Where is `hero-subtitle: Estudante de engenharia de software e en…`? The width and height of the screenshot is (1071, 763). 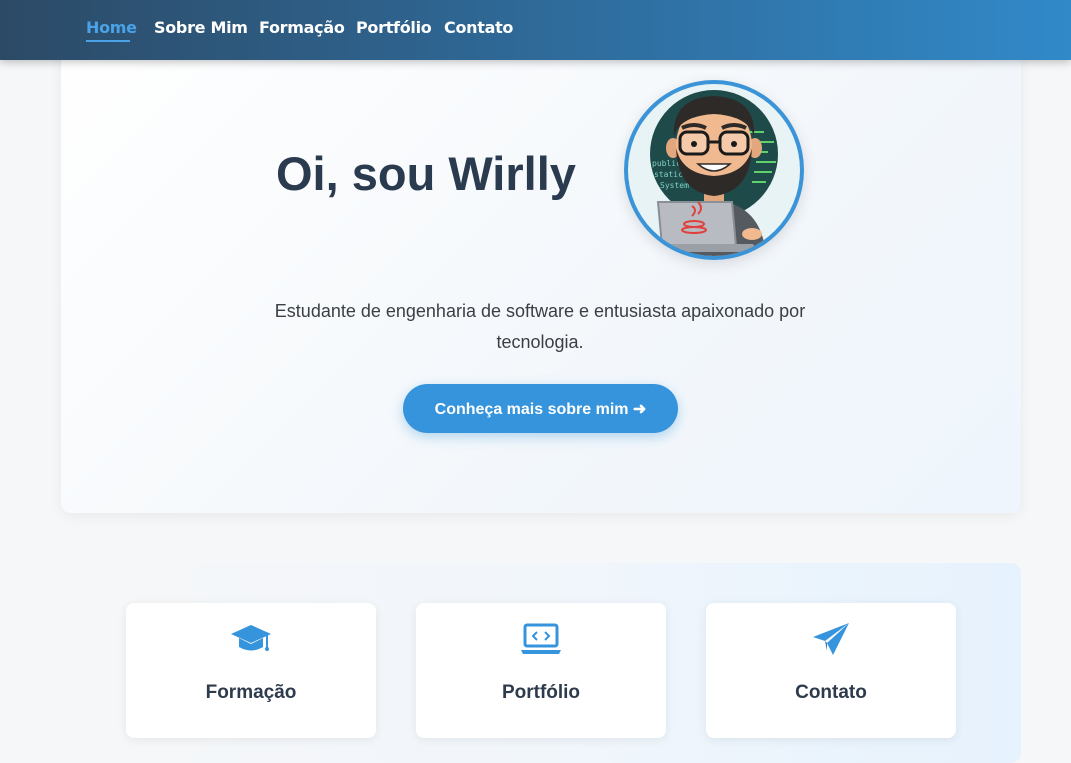 hero-subtitle: Estudante de engenharia de software e en… is located at coordinates (540, 326).